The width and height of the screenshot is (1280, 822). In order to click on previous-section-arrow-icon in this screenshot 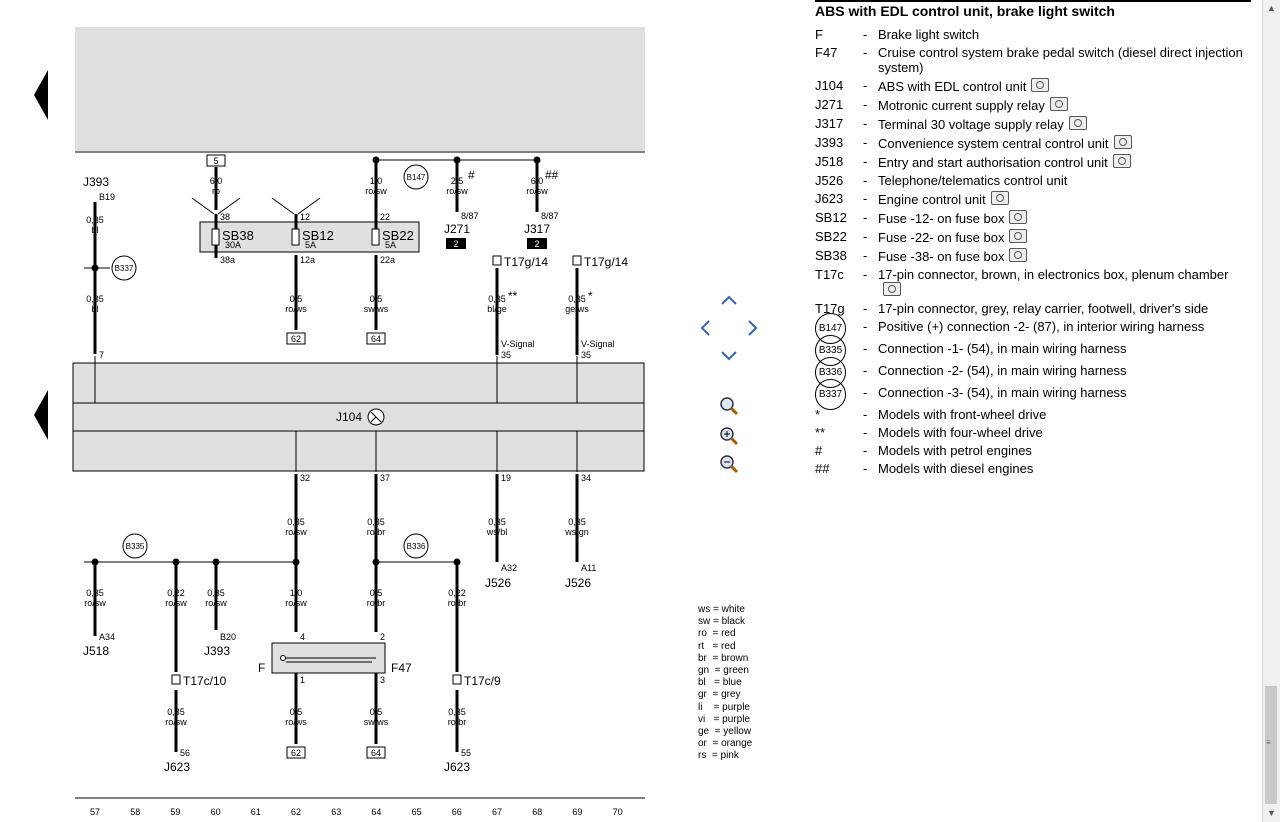, I will do `click(41, 415)`.